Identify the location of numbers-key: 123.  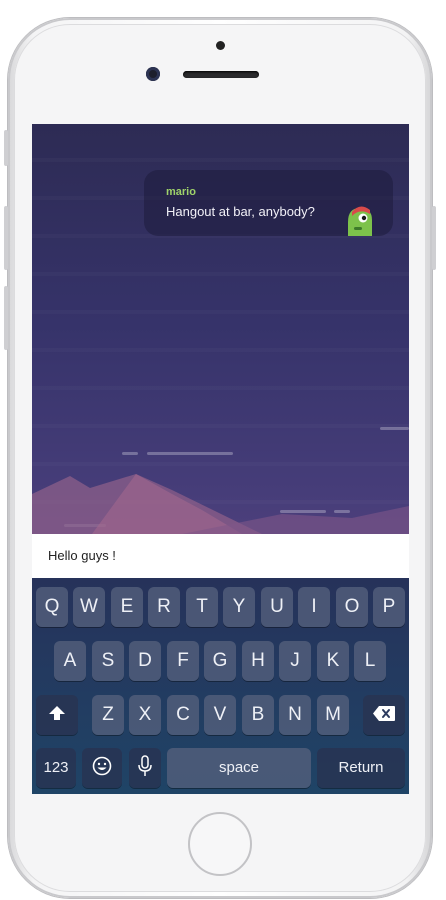
(56, 768).